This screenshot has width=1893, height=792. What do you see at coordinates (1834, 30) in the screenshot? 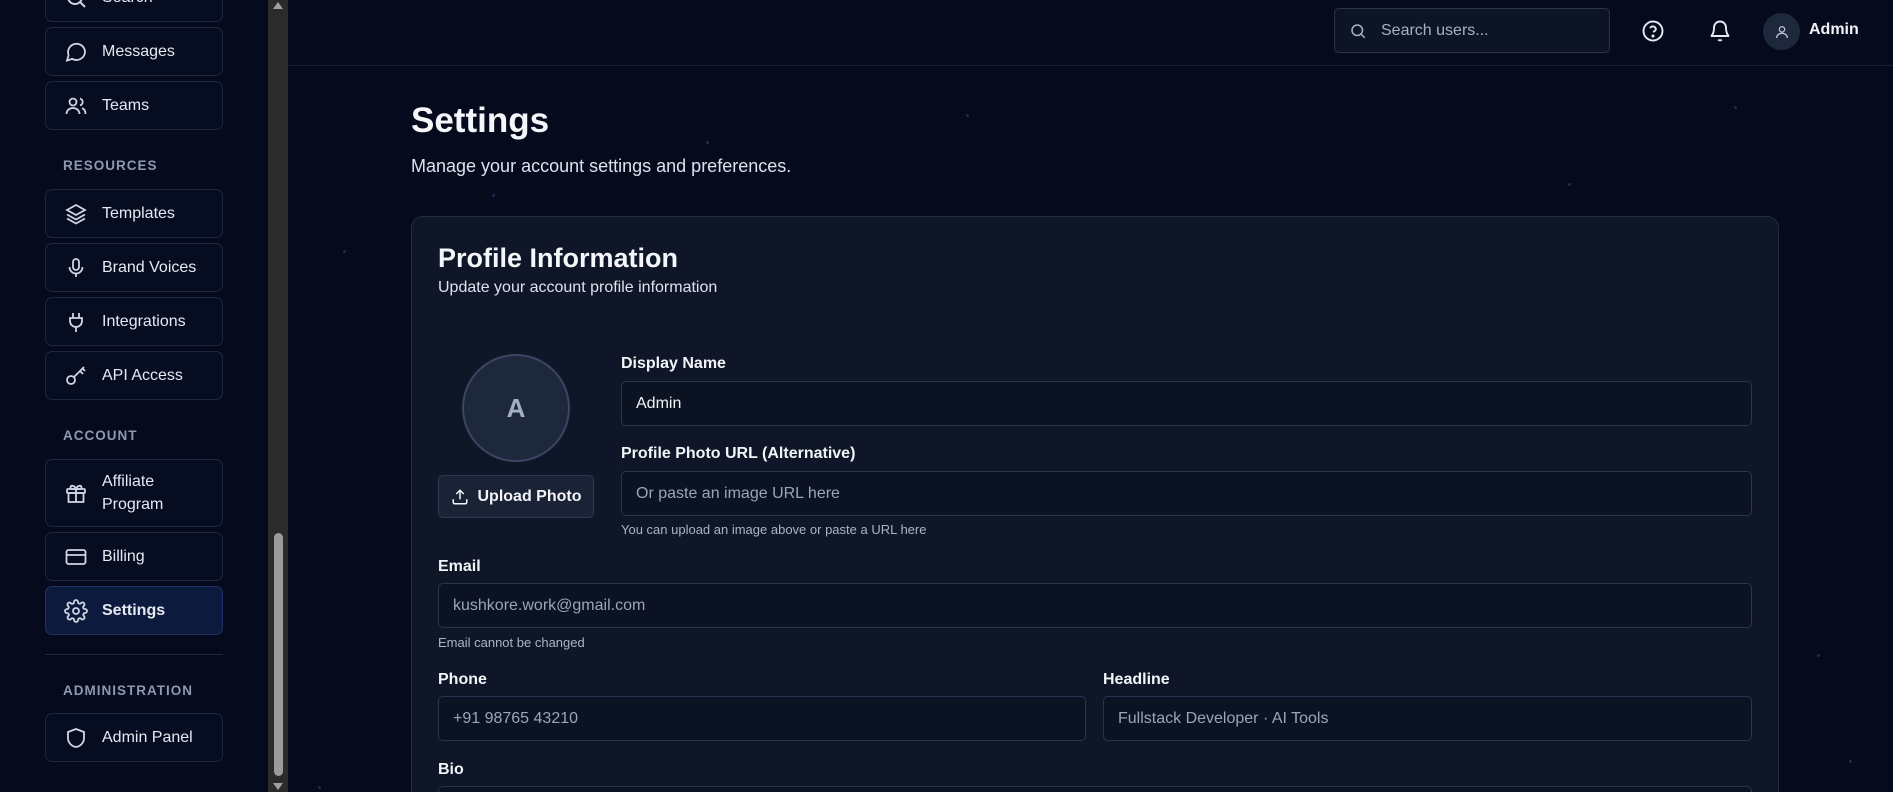
I see `user-name: Admin` at bounding box center [1834, 30].